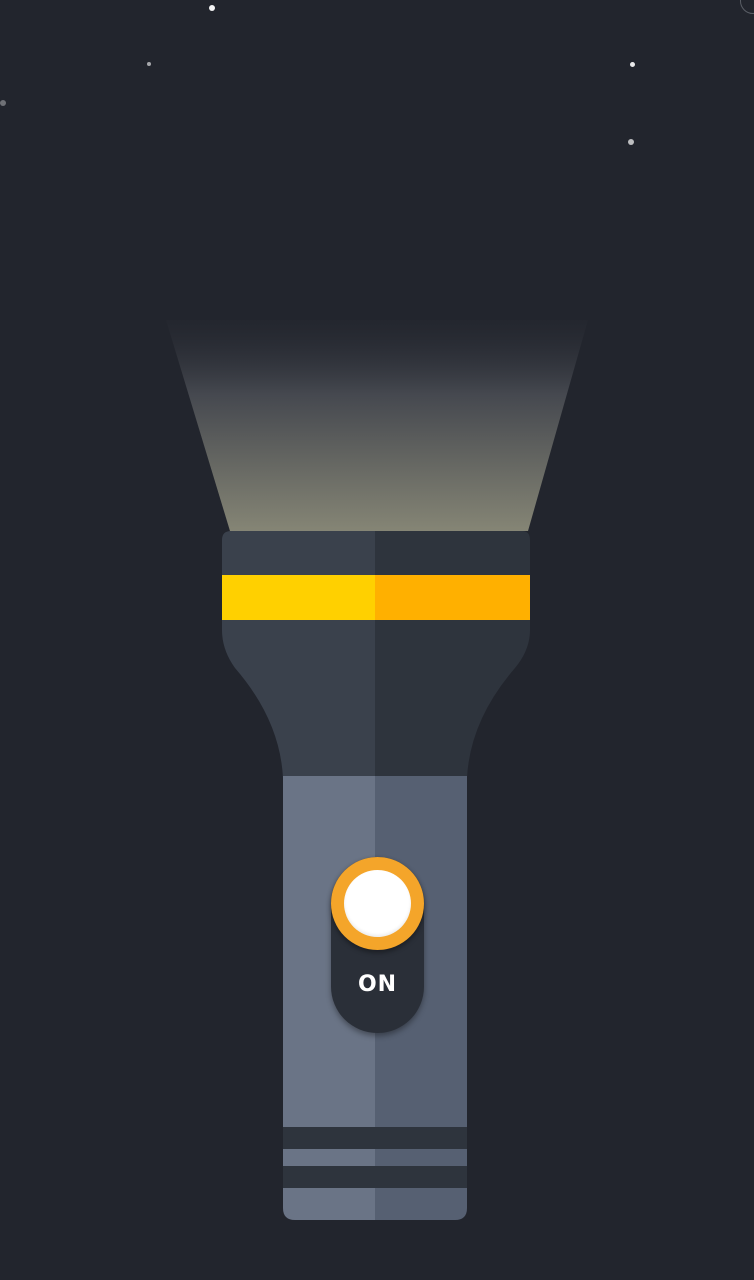  I want to click on flashlight-head, so click(376, 654).